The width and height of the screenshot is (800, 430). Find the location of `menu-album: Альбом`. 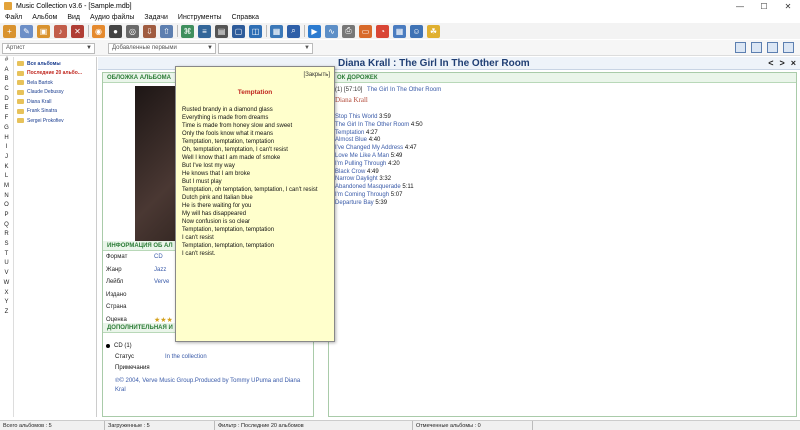

menu-album: Альбом is located at coordinates (44, 17).